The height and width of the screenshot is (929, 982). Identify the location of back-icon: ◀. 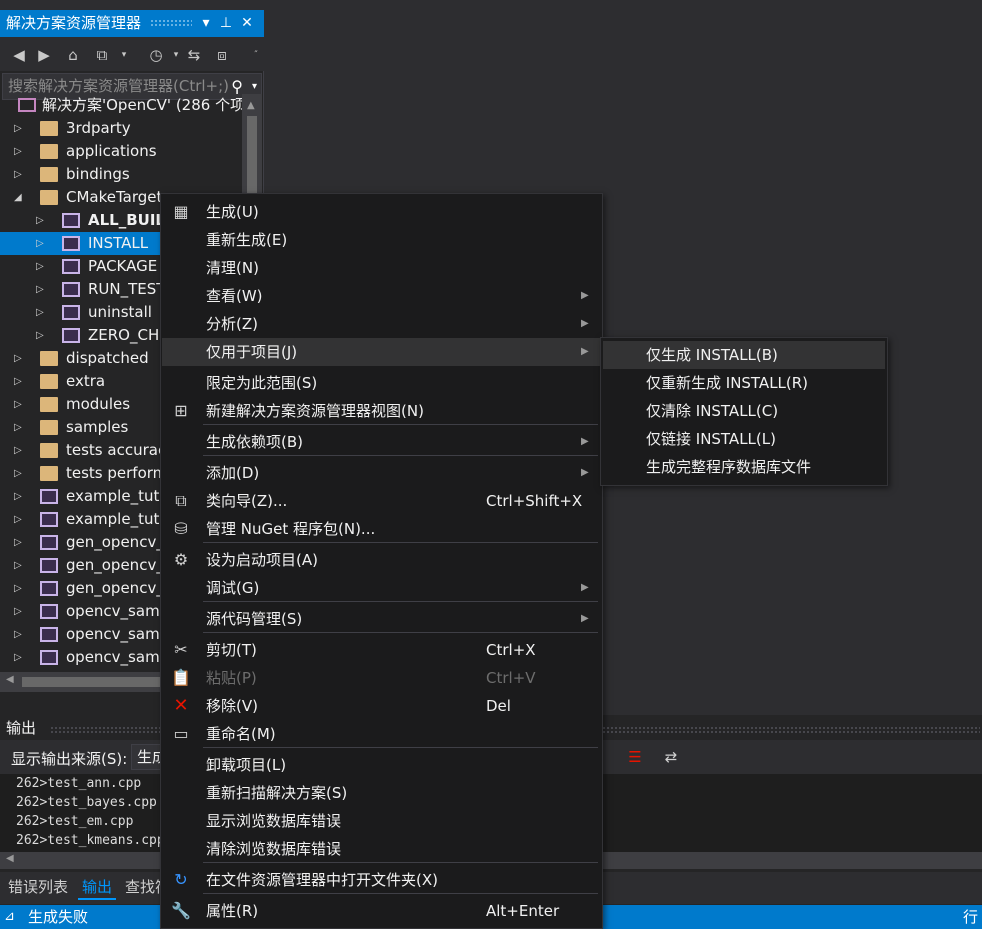
(19, 55).